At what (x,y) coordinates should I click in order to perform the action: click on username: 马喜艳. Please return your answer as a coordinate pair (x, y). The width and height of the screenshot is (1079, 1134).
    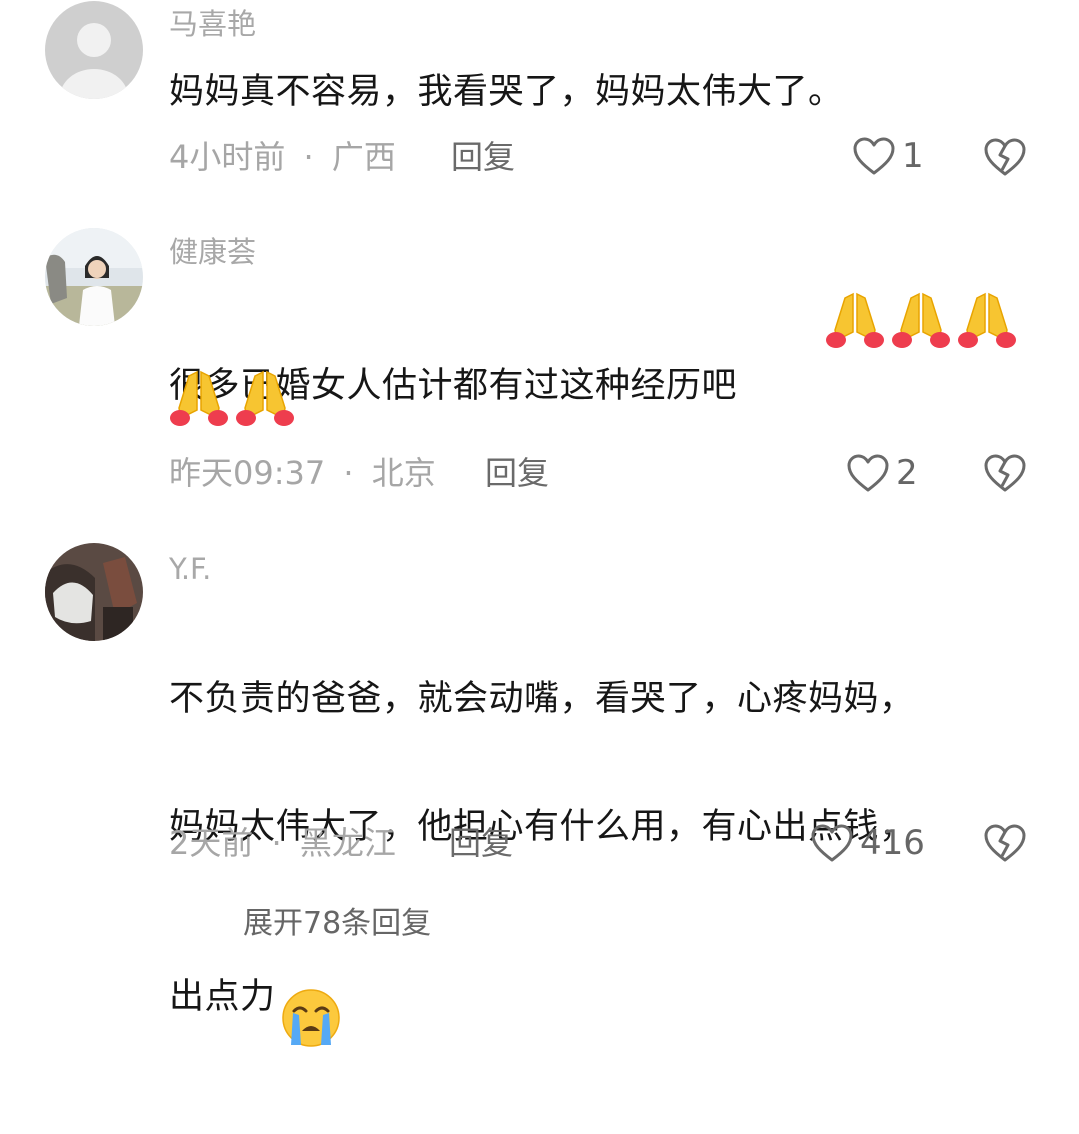
    Looking at the image, I should click on (212, 24).